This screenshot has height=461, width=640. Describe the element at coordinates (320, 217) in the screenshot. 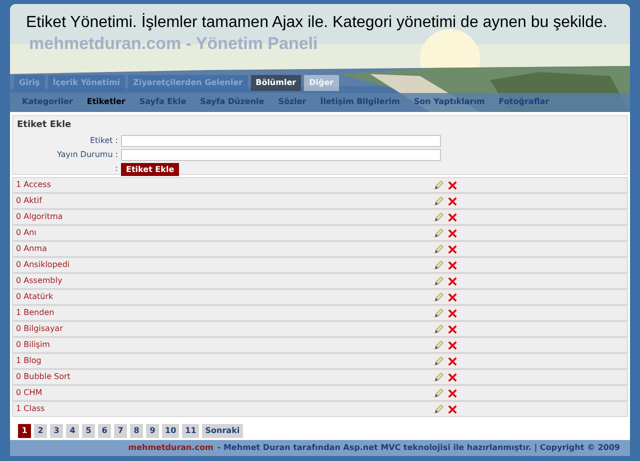

I see `tag-row: 0 Algoritma` at that location.